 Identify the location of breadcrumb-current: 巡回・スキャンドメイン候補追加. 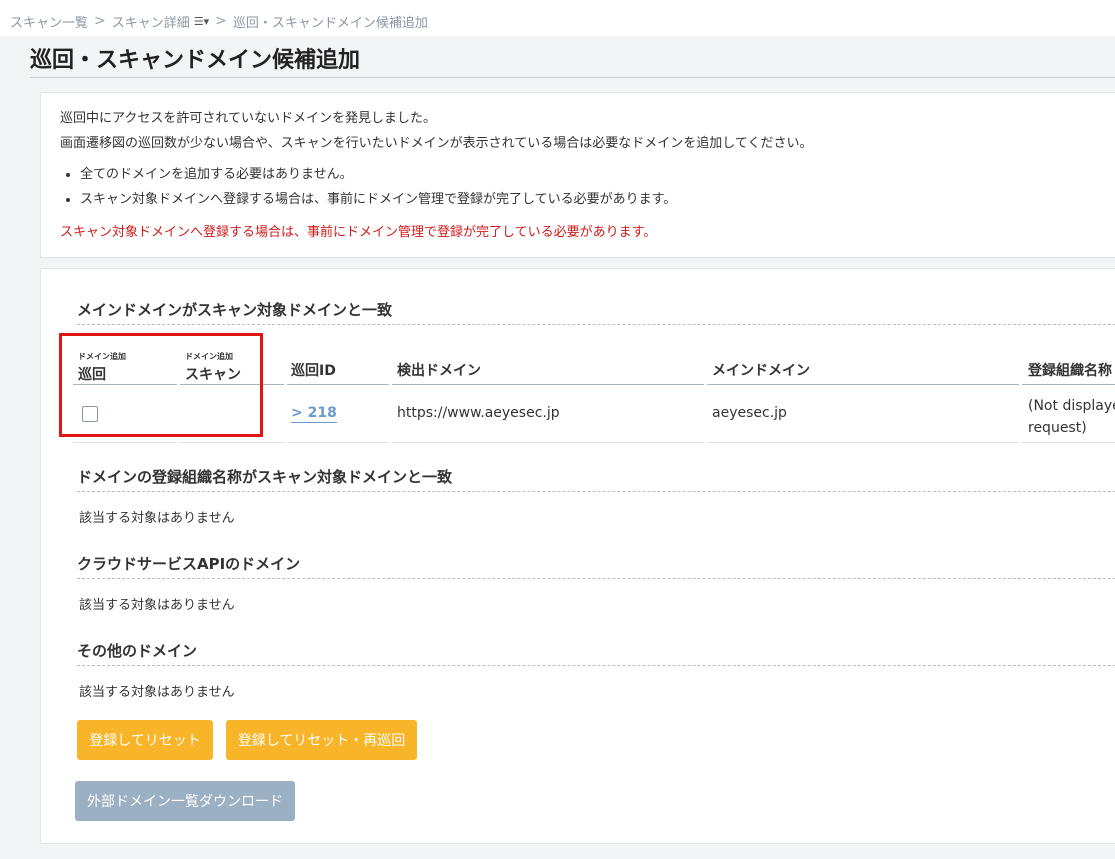
(330, 23).